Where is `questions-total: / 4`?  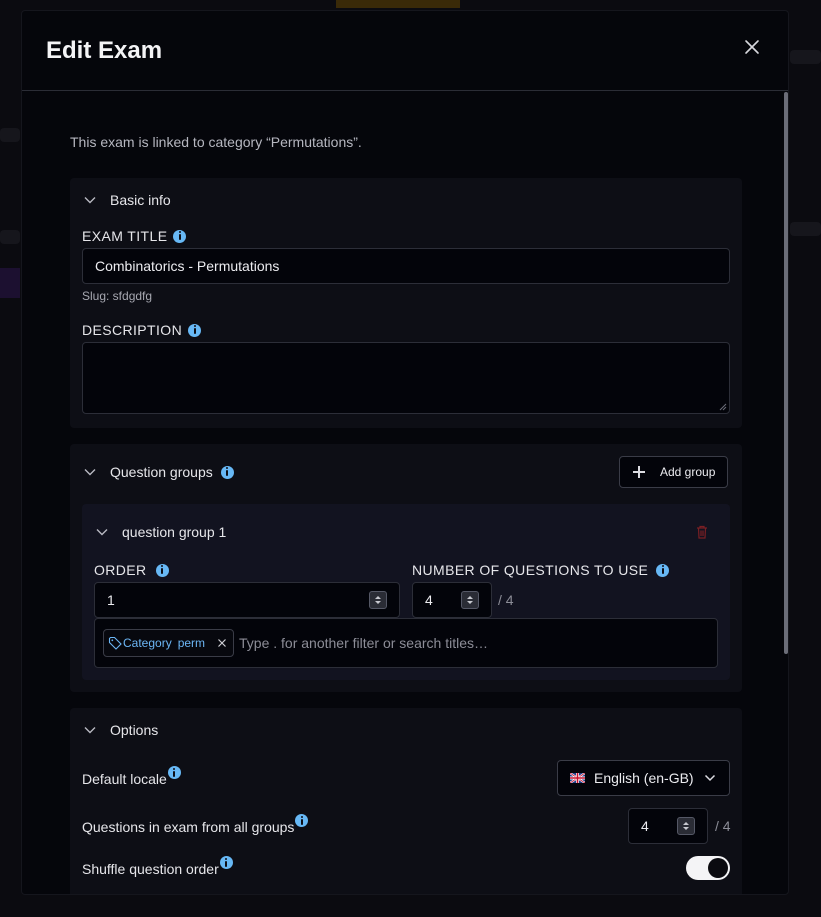
questions-total: / 4 is located at coordinates (506, 600).